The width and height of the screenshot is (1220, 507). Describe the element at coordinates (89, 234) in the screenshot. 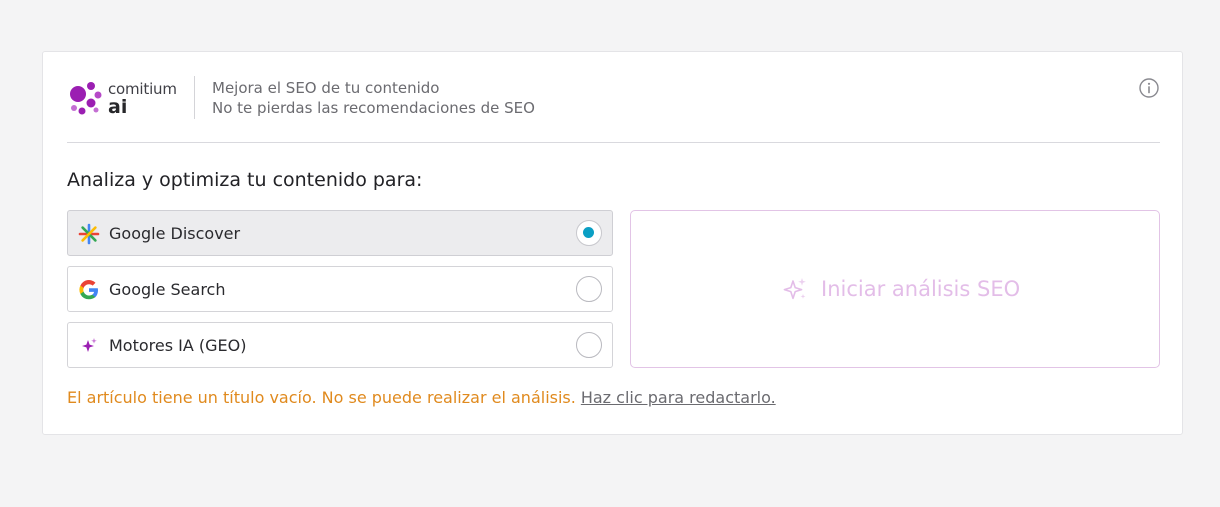

I see `google-discover-icon` at that location.